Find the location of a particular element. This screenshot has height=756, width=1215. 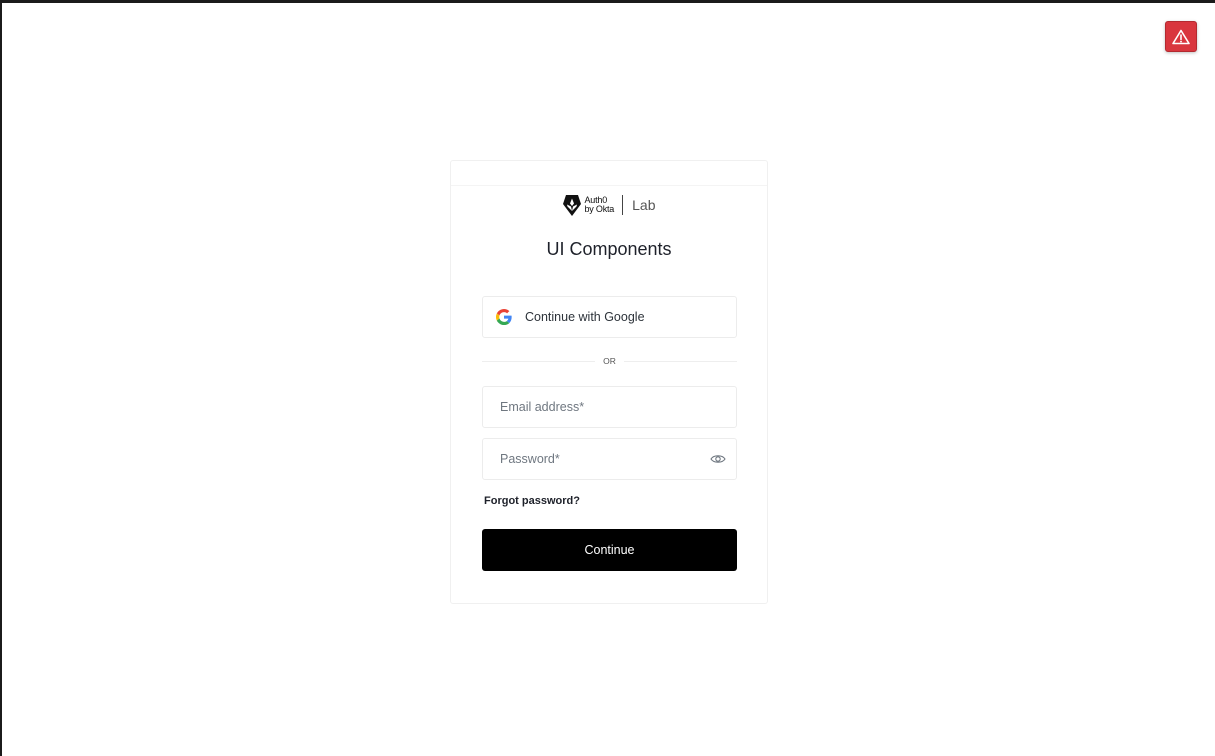

brand-suffix: Lab is located at coordinates (644, 205).